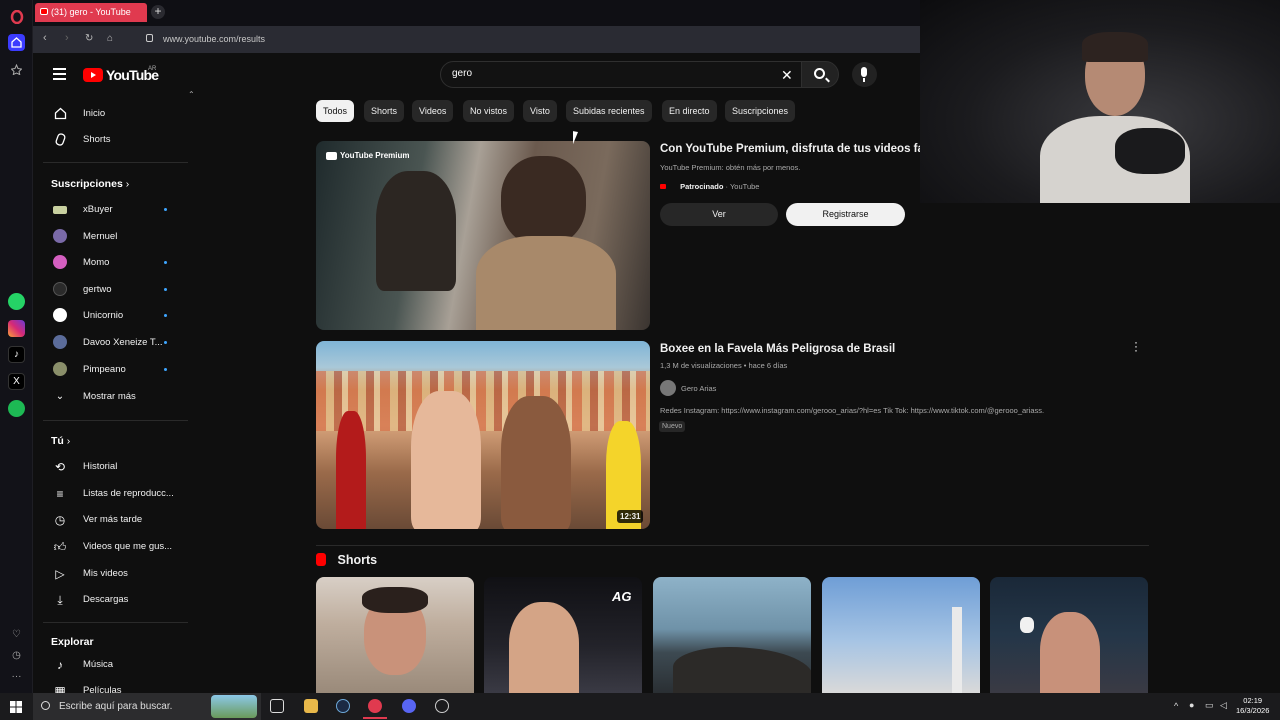 Image resolution: width=1280 pixels, height=720 pixels. I want to click on youtube-small-icon, so click(663, 186).